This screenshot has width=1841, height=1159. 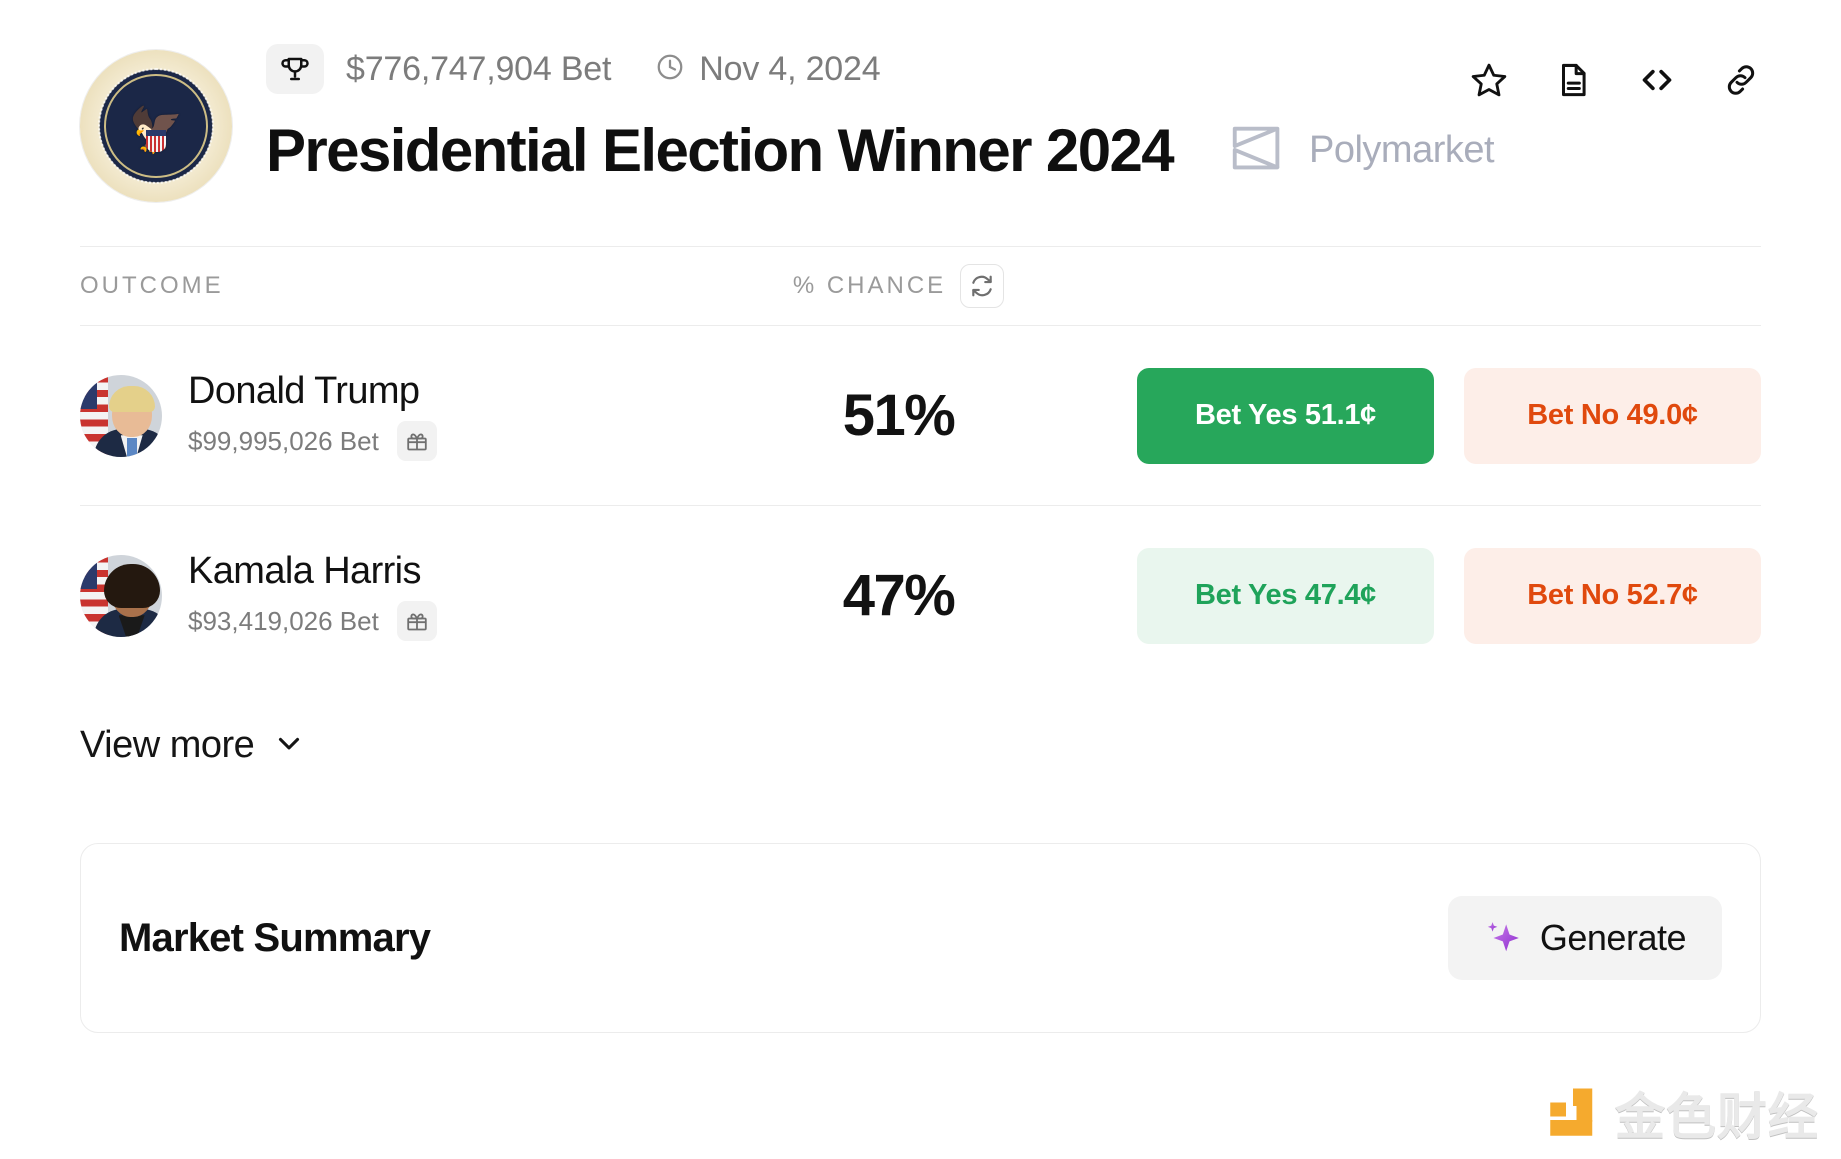 What do you see at coordinates (1657, 80) in the screenshot?
I see `code-icon` at bounding box center [1657, 80].